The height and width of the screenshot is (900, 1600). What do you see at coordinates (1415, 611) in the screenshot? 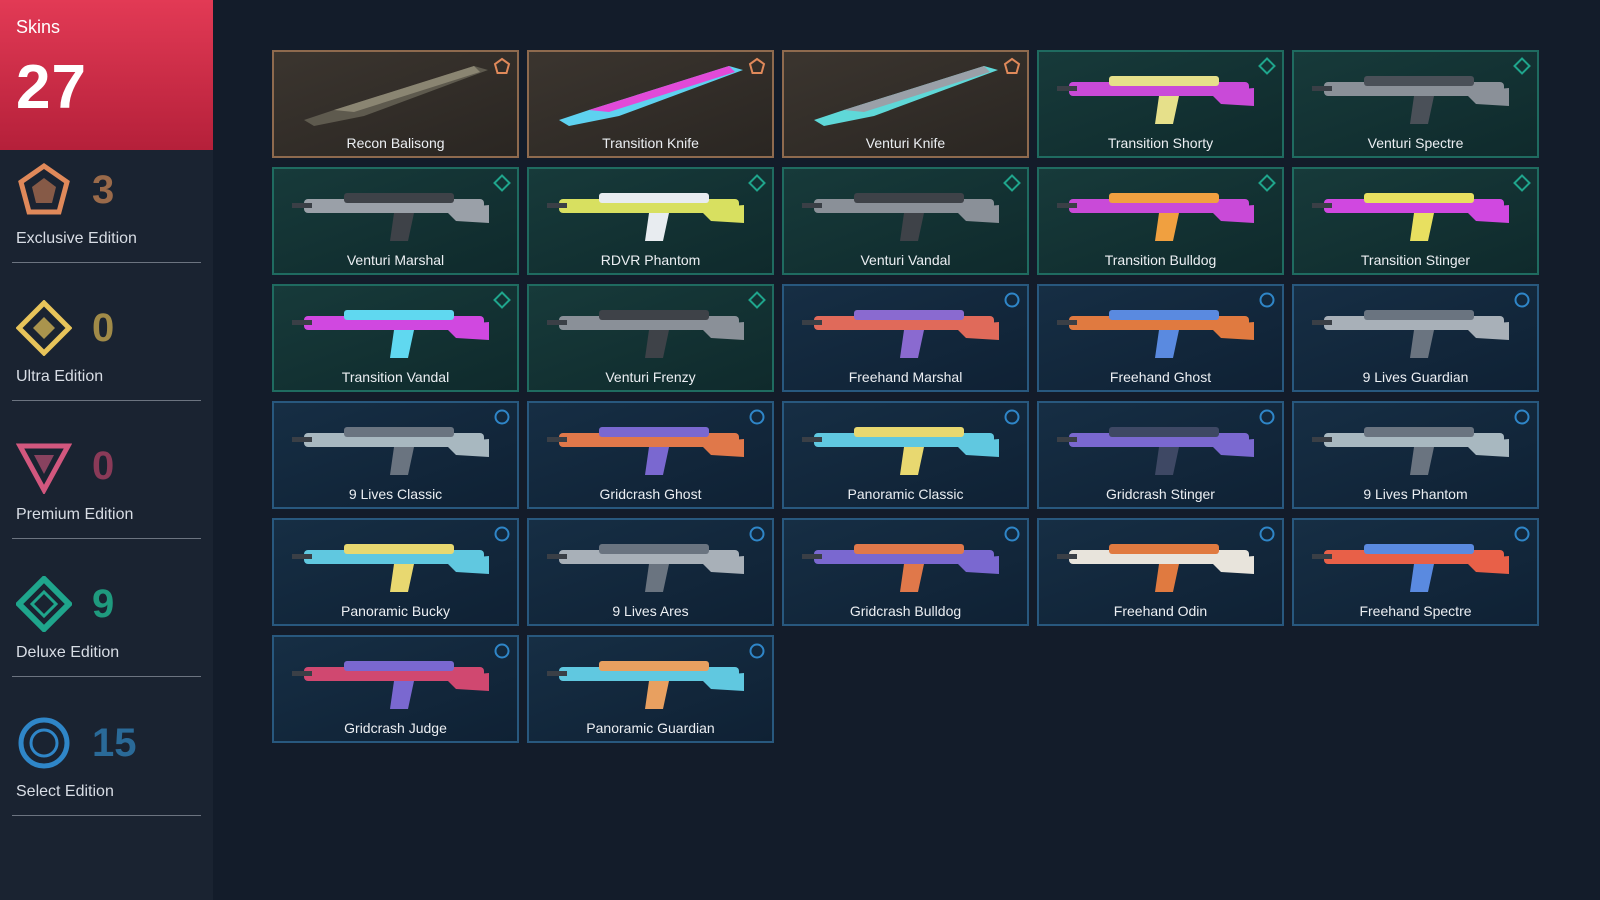
I see `skin-name: Freehand Spectre` at bounding box center [1415, 611].